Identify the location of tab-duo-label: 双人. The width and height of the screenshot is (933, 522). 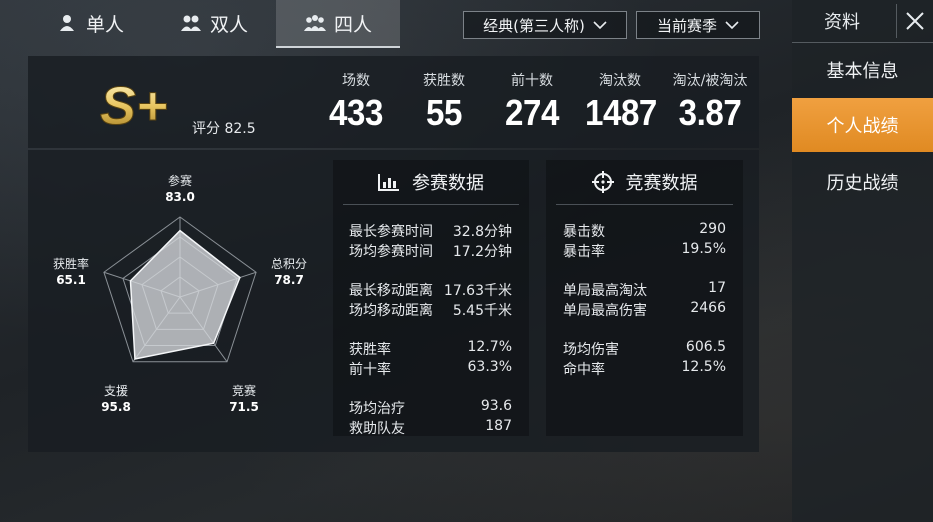
(228, 24).